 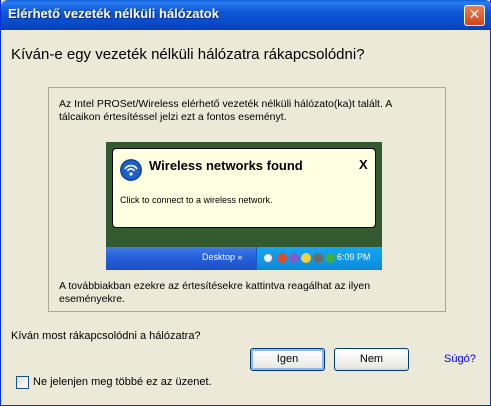 What do you see at coordinates (122, 382) in the screenshot?
I see `dont-show-again-label: Ne jelenjen meg többé ez az üzenet.` at bounding box center [122, 382].